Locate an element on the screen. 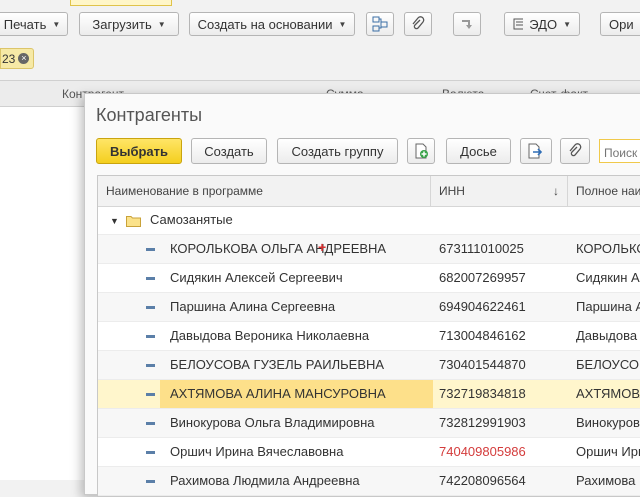  select-button: Выбрать is located at coordinates (139, 151).